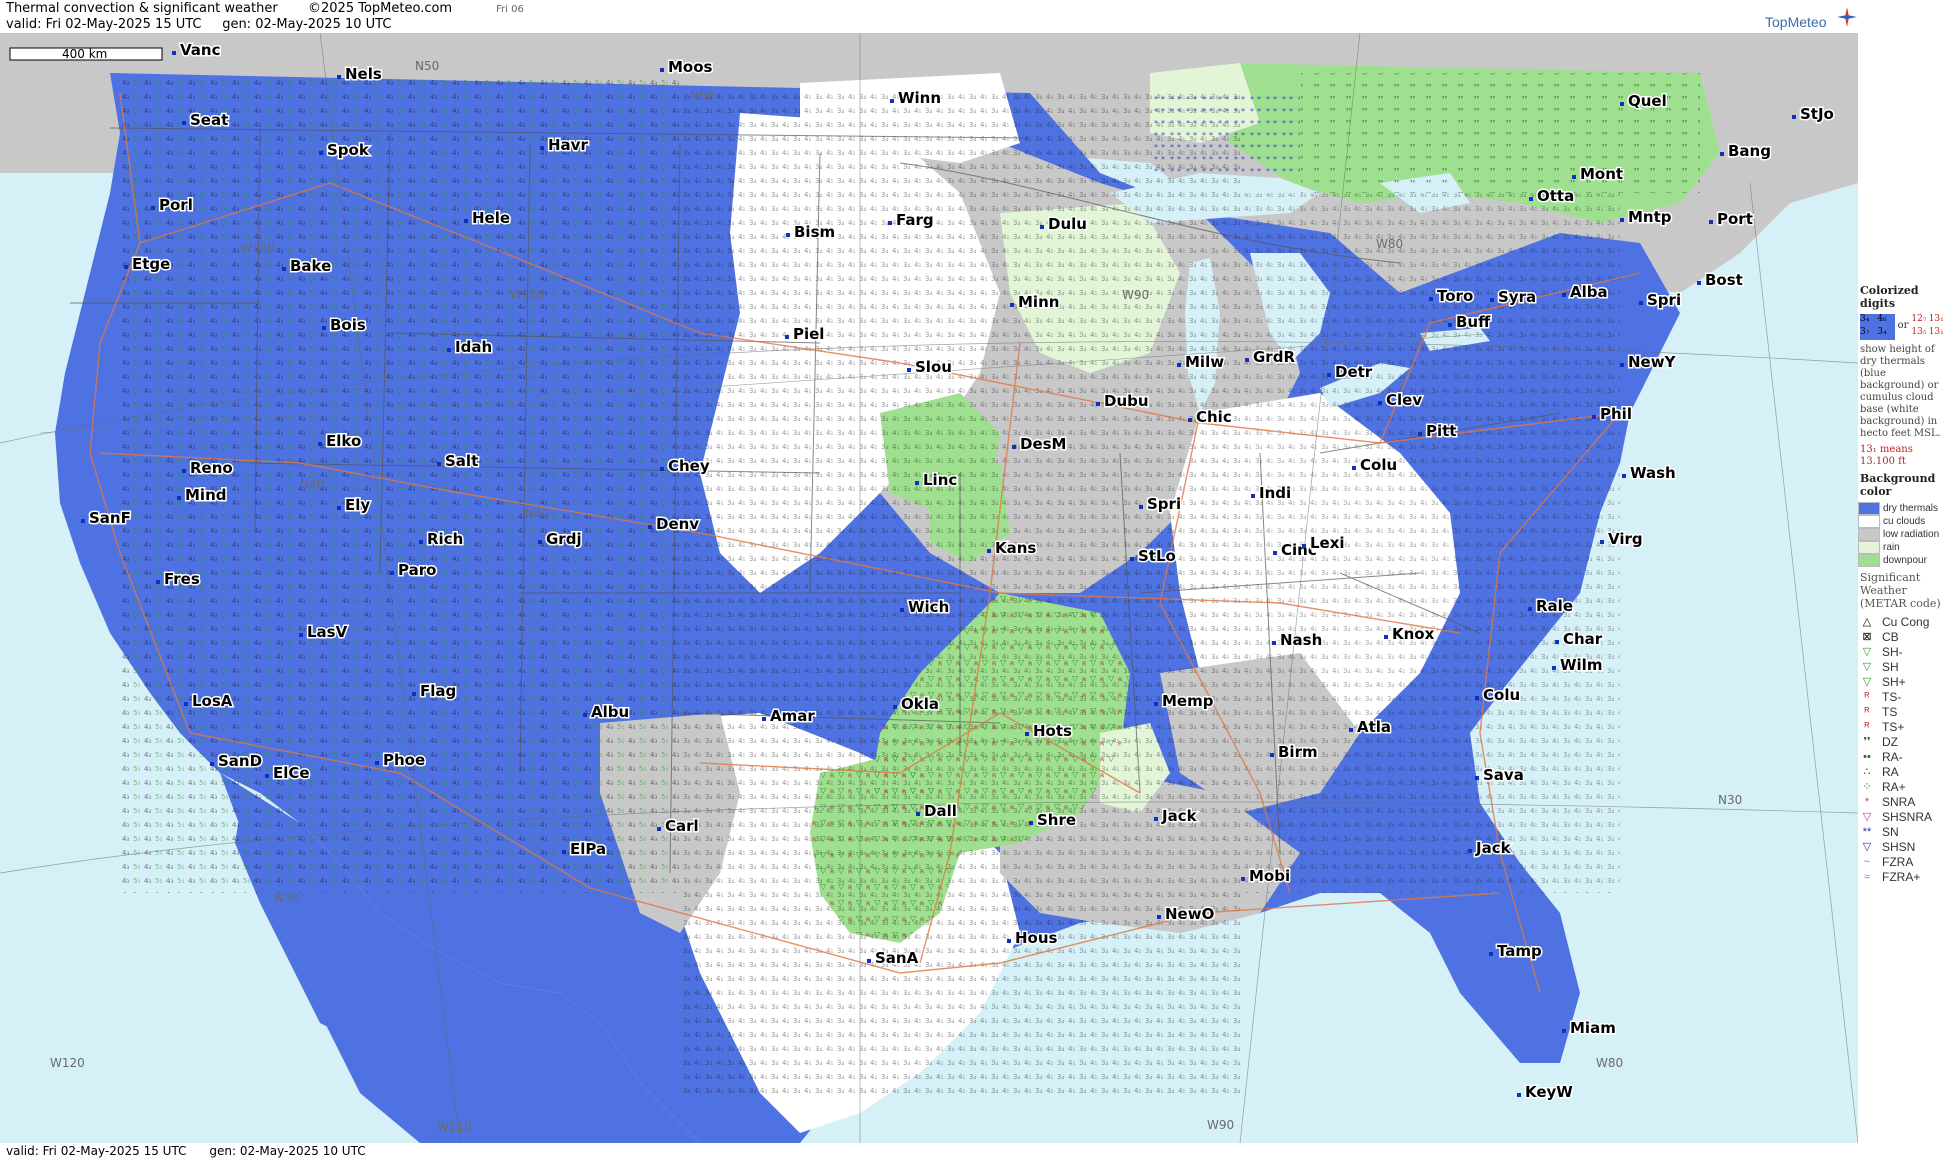 This screenshot has height=1159, width=1948. I want to click on city-label-detr: Detr, so click(1354, 372).